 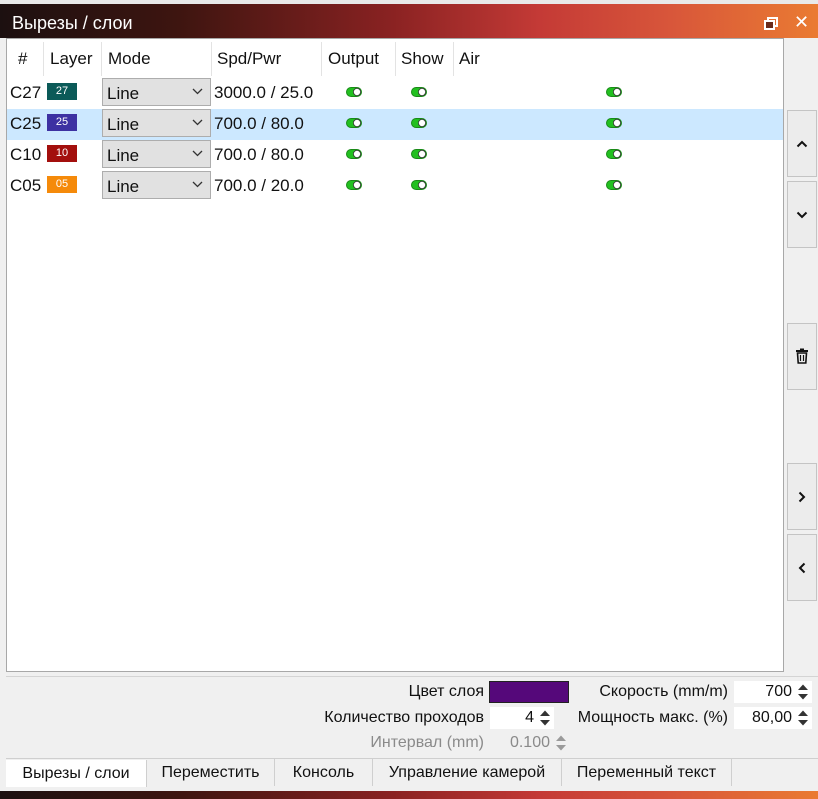 What do you see at coordinates (652, 717) in the screenshot?
I see `power-label: Мощность макс. (%)` at bounding box center [652, 717].